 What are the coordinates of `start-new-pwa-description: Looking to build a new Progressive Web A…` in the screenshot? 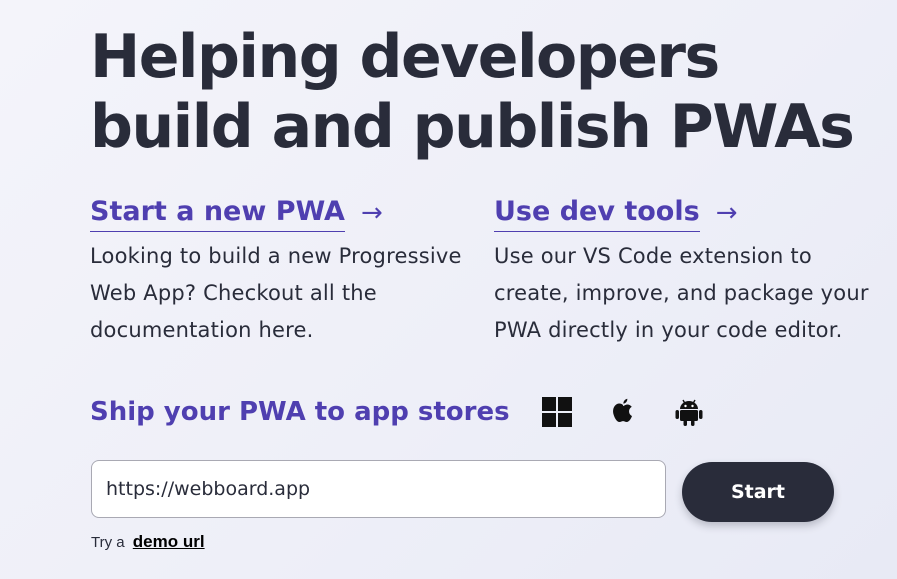 It's located at (276, 293).